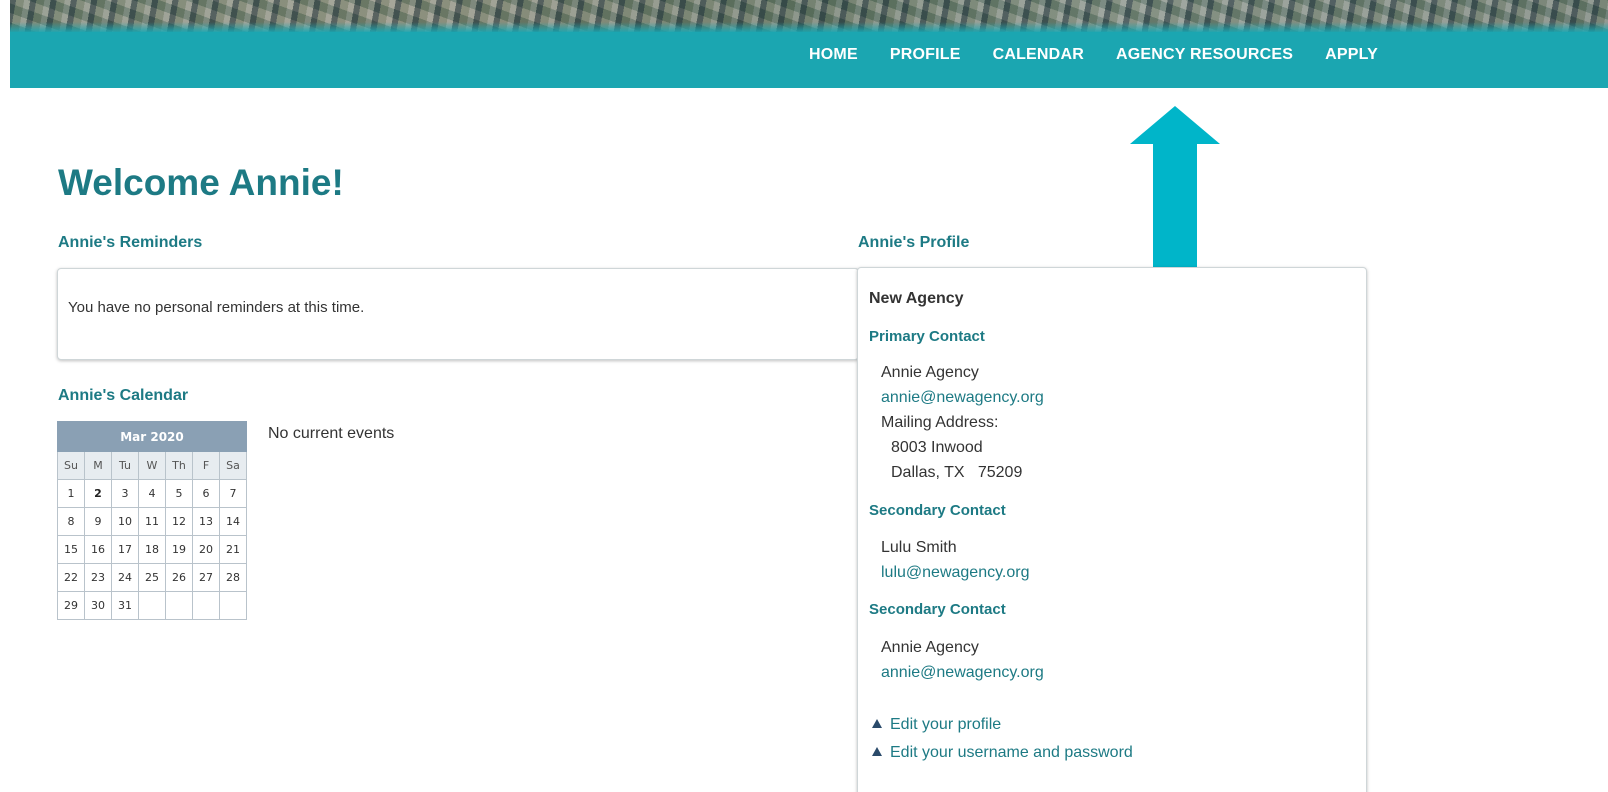 Image resolution: width=1608 pixels, height=792 pixels. I want to click on mini-calendar: Mar 2020 Su M Tu W Th F Sa 1 2 3 4 5 6 7, so click(152, 520).